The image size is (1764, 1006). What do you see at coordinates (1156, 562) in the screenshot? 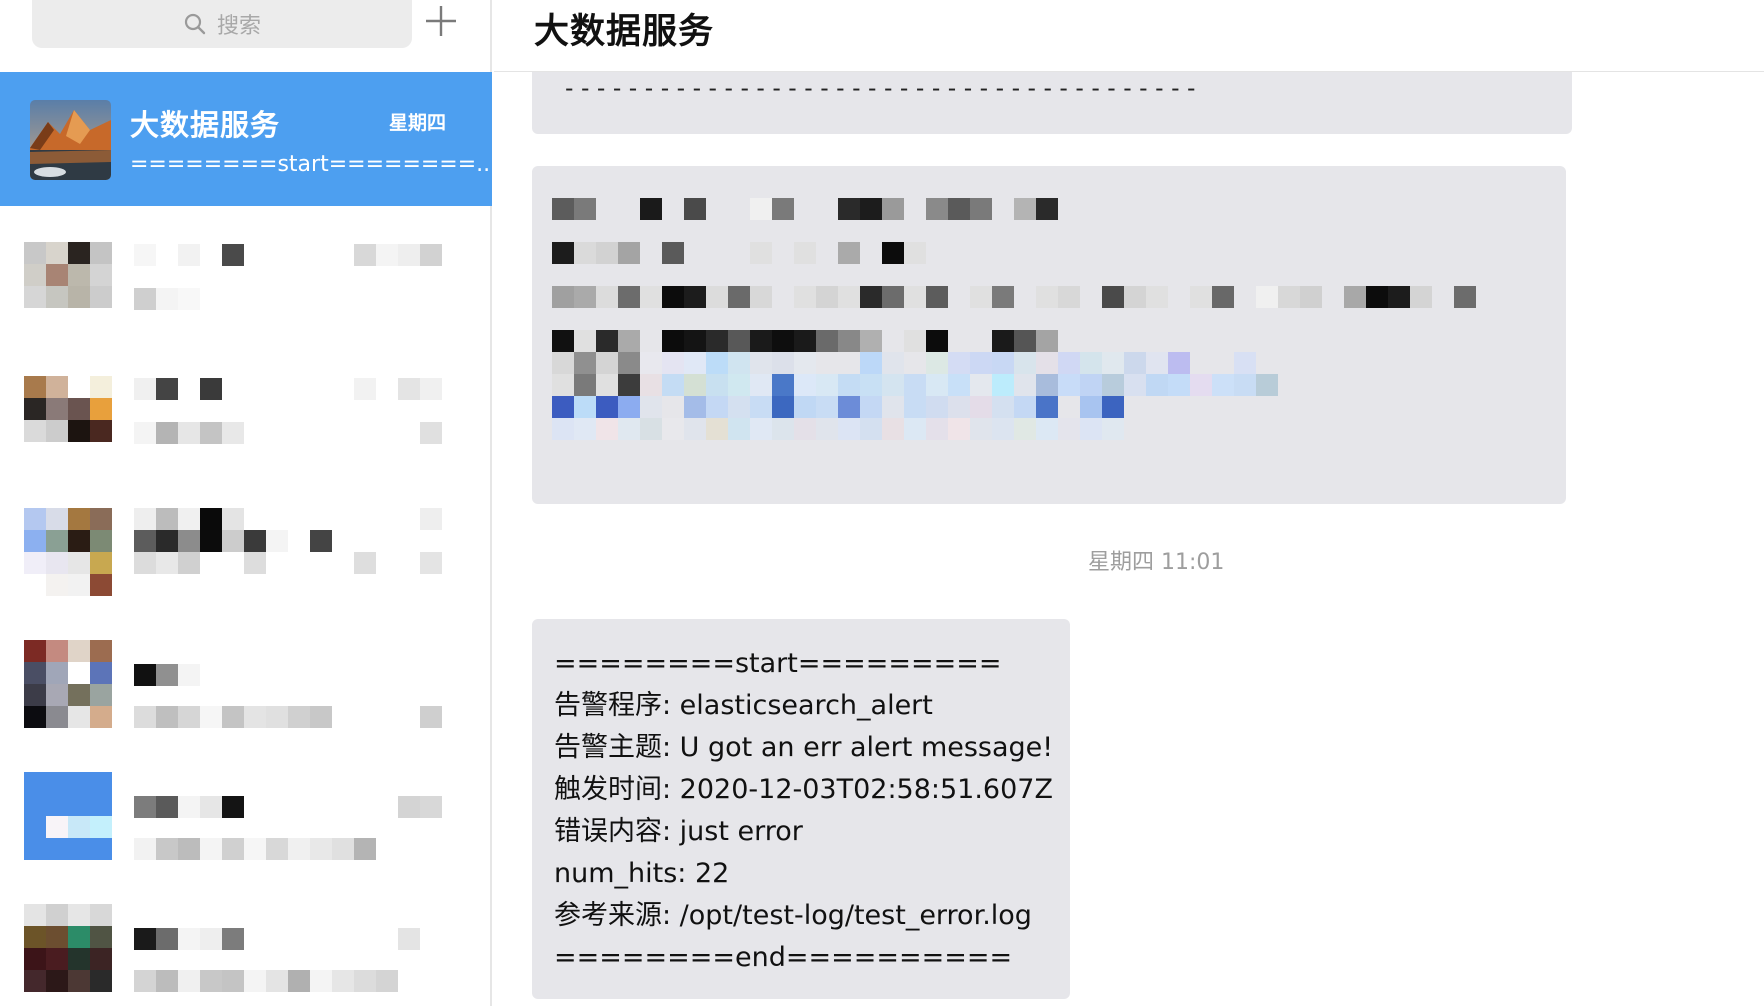
I see `message-timestamp: 星期四 11:01` at bounding box center [1156, 562].